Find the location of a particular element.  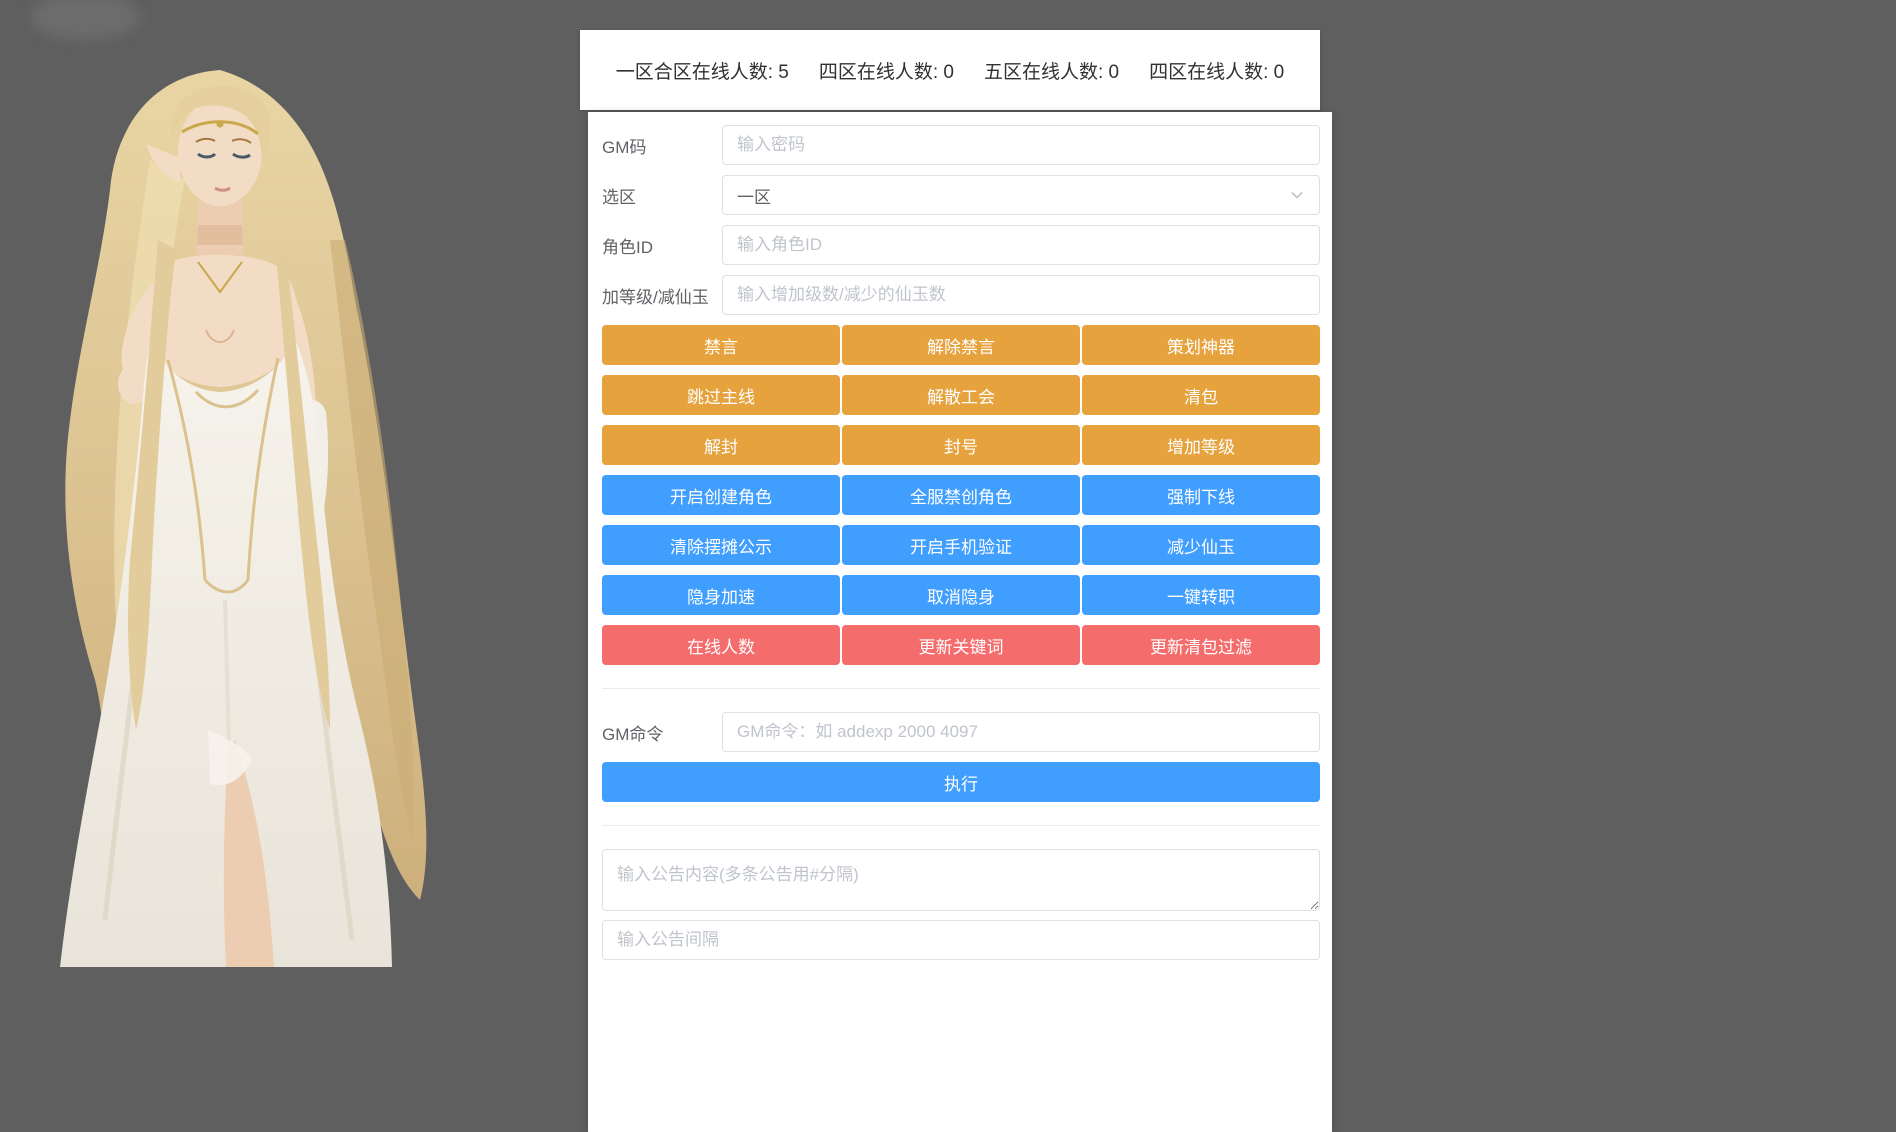

gm-command-row: GM命令 is located at coordinates (961, 732).